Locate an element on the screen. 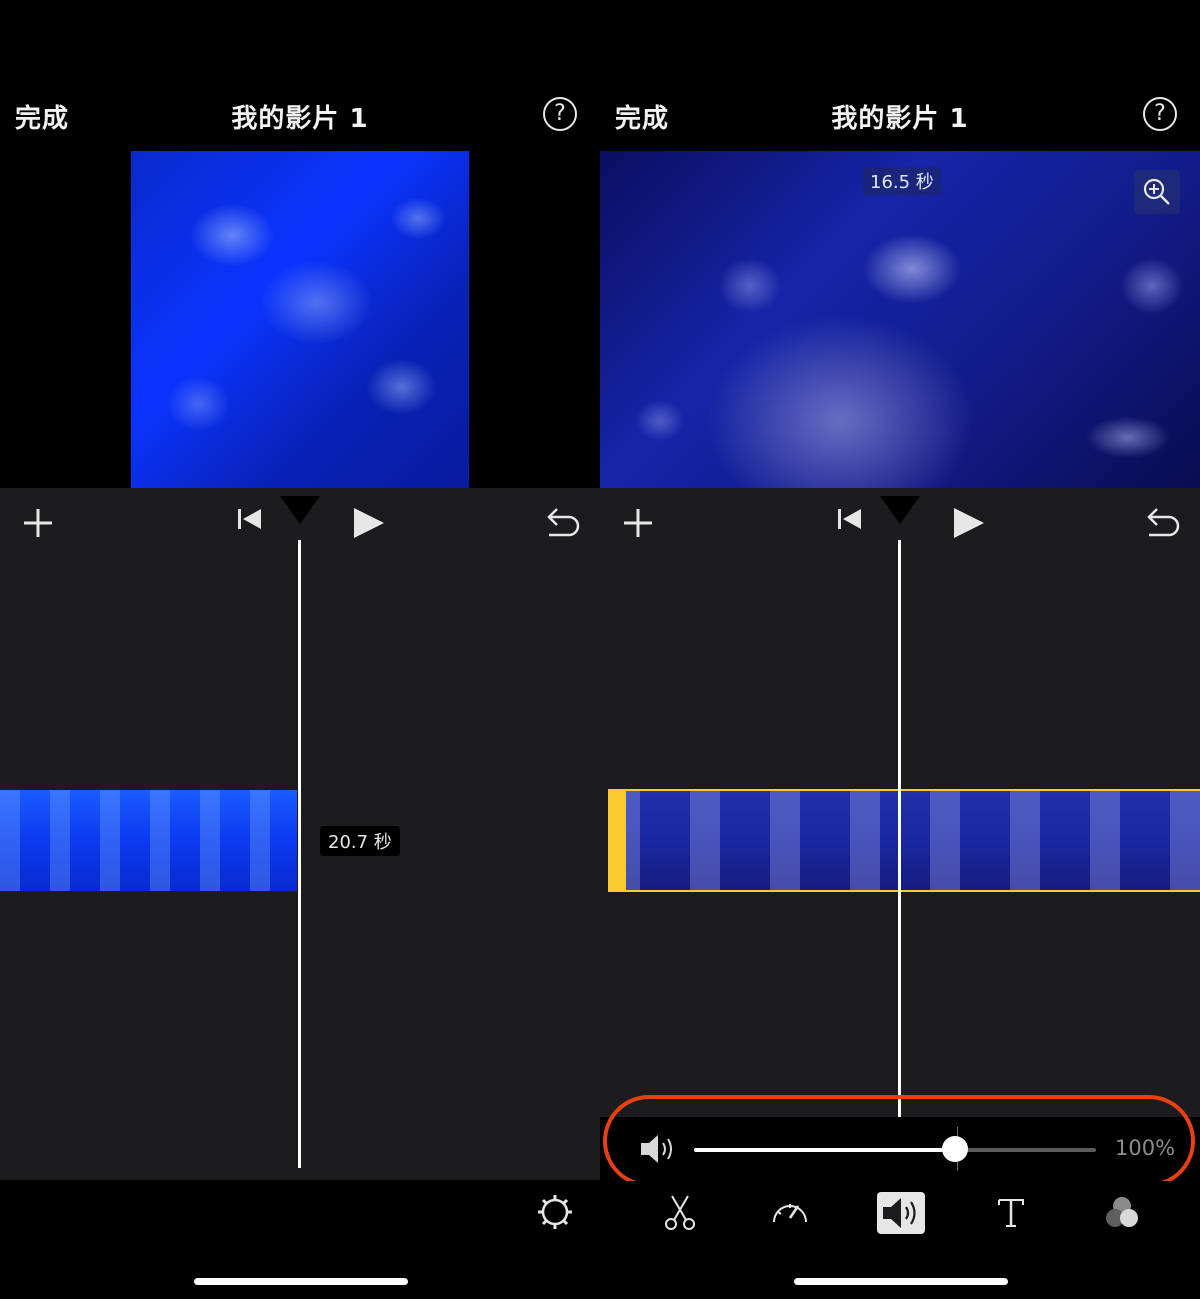  title-text-button is located at coordinates (1011, 1213).